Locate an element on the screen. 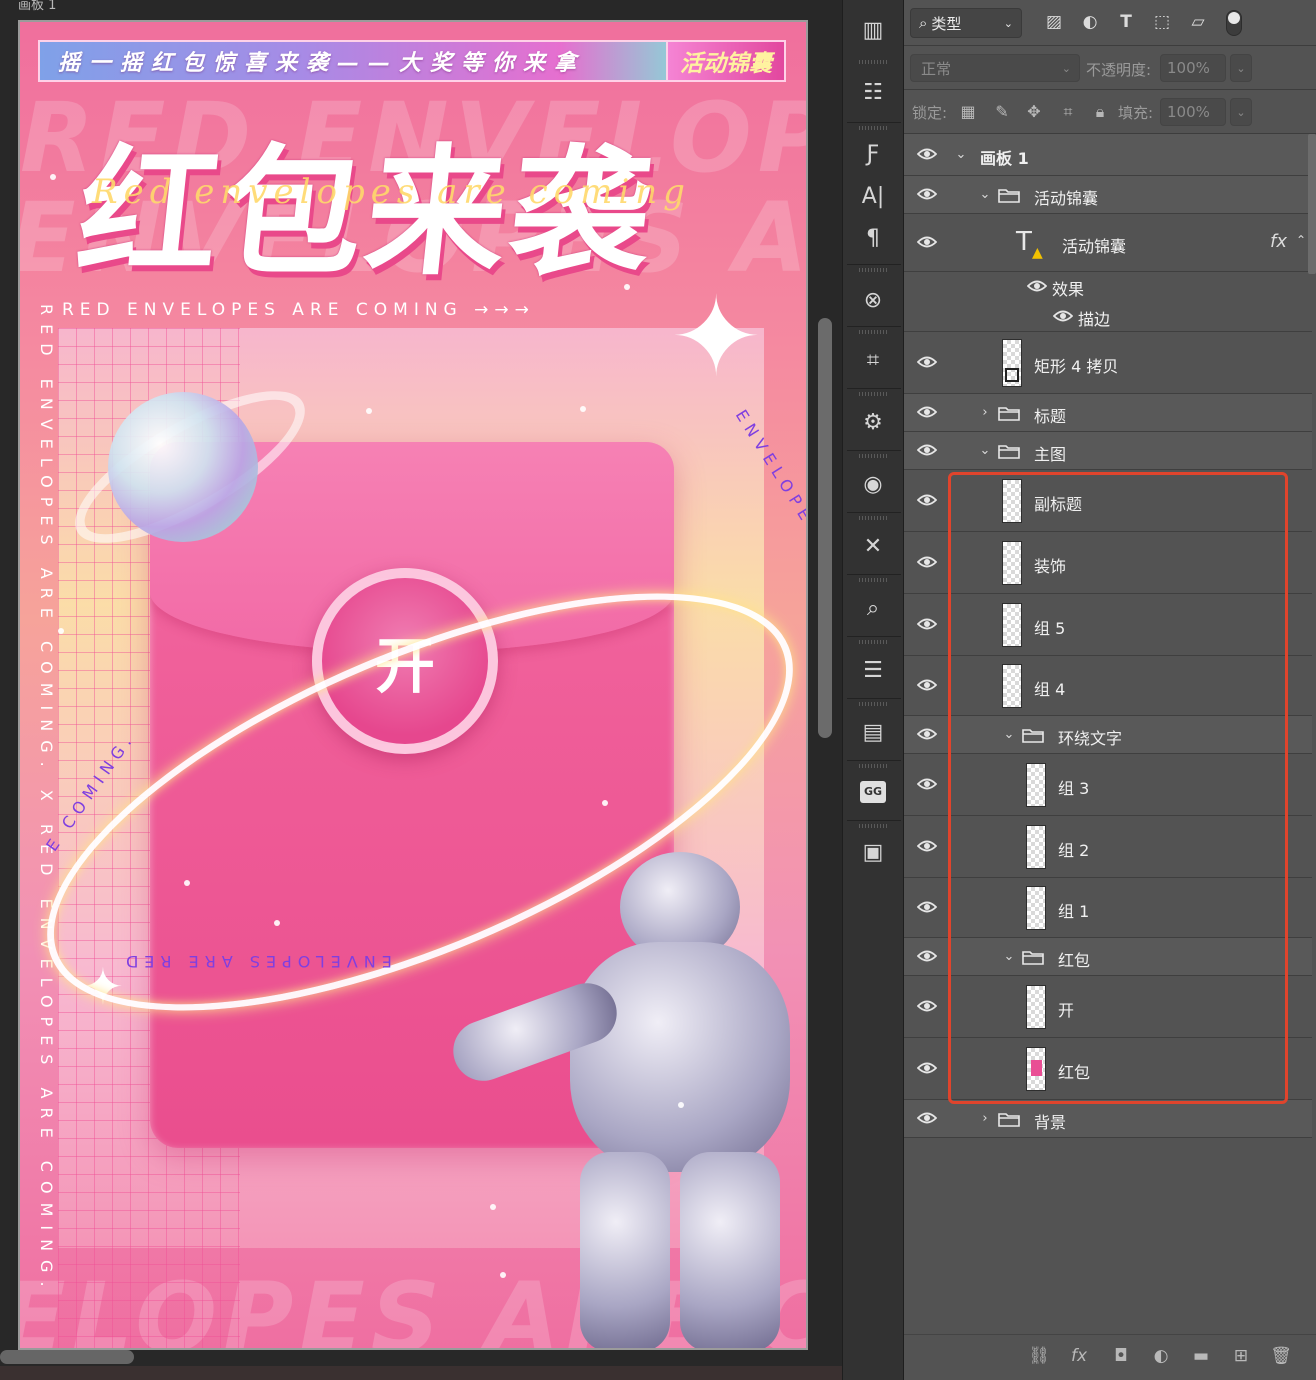 Image resolution: width=1316 pixels, height=1380 pixels. fill-field: 100% is located at coordinates (1193, 112).